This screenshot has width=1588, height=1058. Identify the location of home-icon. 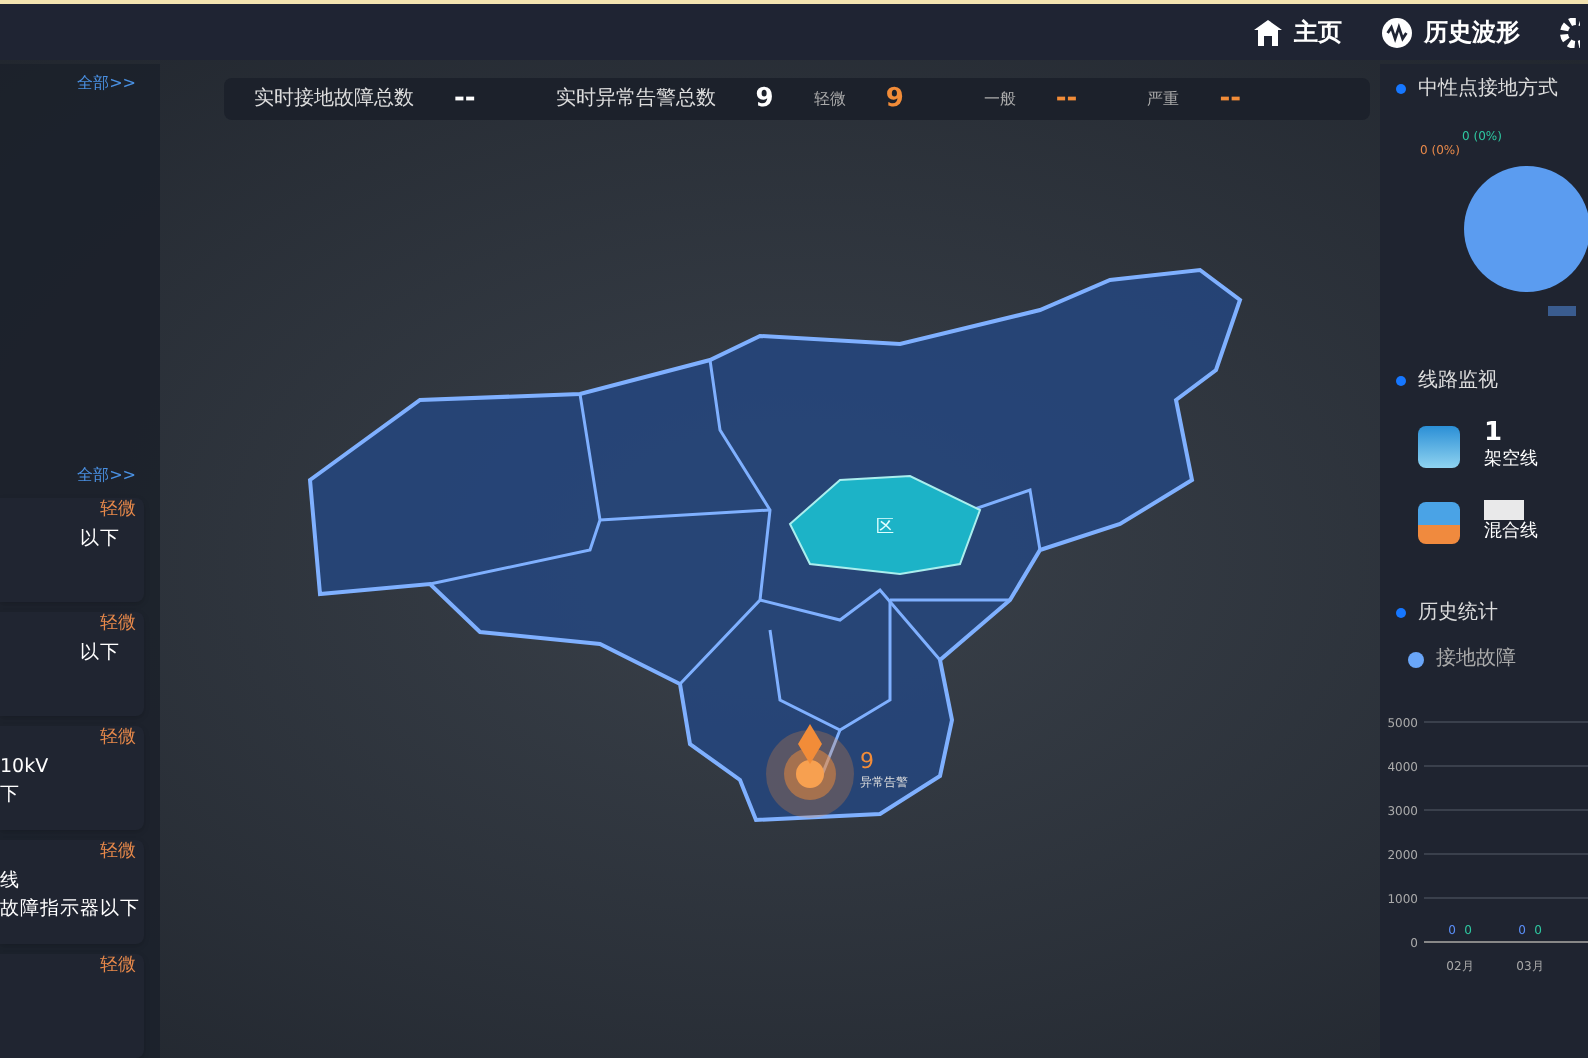
(1268, 32).